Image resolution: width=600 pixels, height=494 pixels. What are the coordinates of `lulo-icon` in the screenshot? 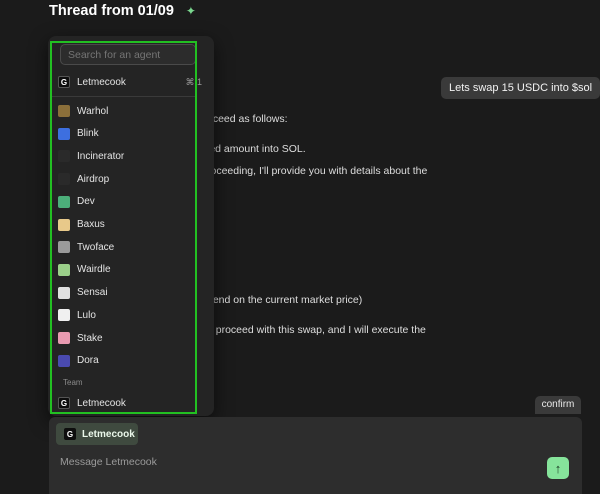 It's located at (64, 315).